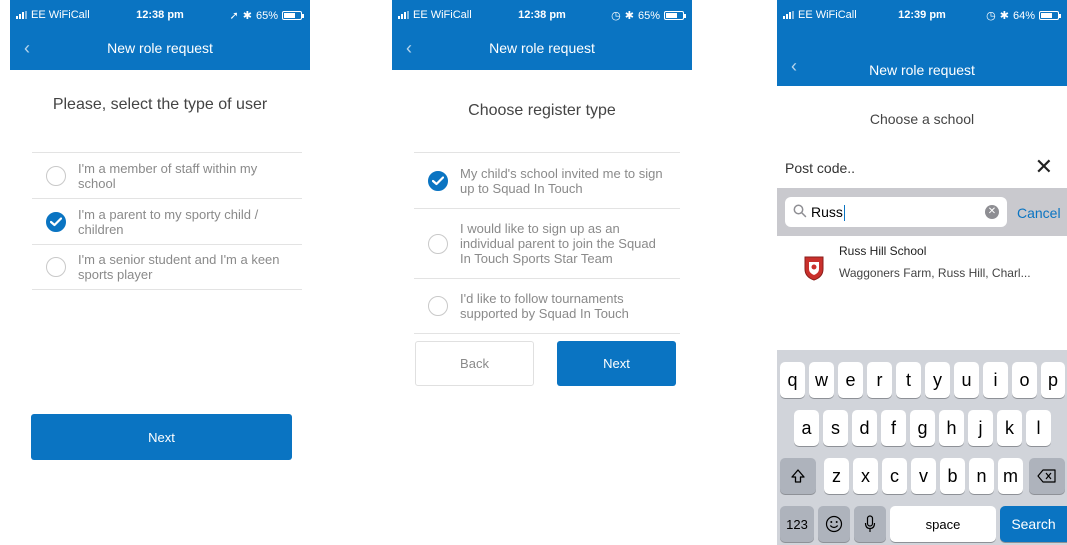 The image size is (1067, 545). What do you see at coordinates (883, 251) in the screenshot?
I see `school-name: Russ Hill School` at bounding box center [883, 251].